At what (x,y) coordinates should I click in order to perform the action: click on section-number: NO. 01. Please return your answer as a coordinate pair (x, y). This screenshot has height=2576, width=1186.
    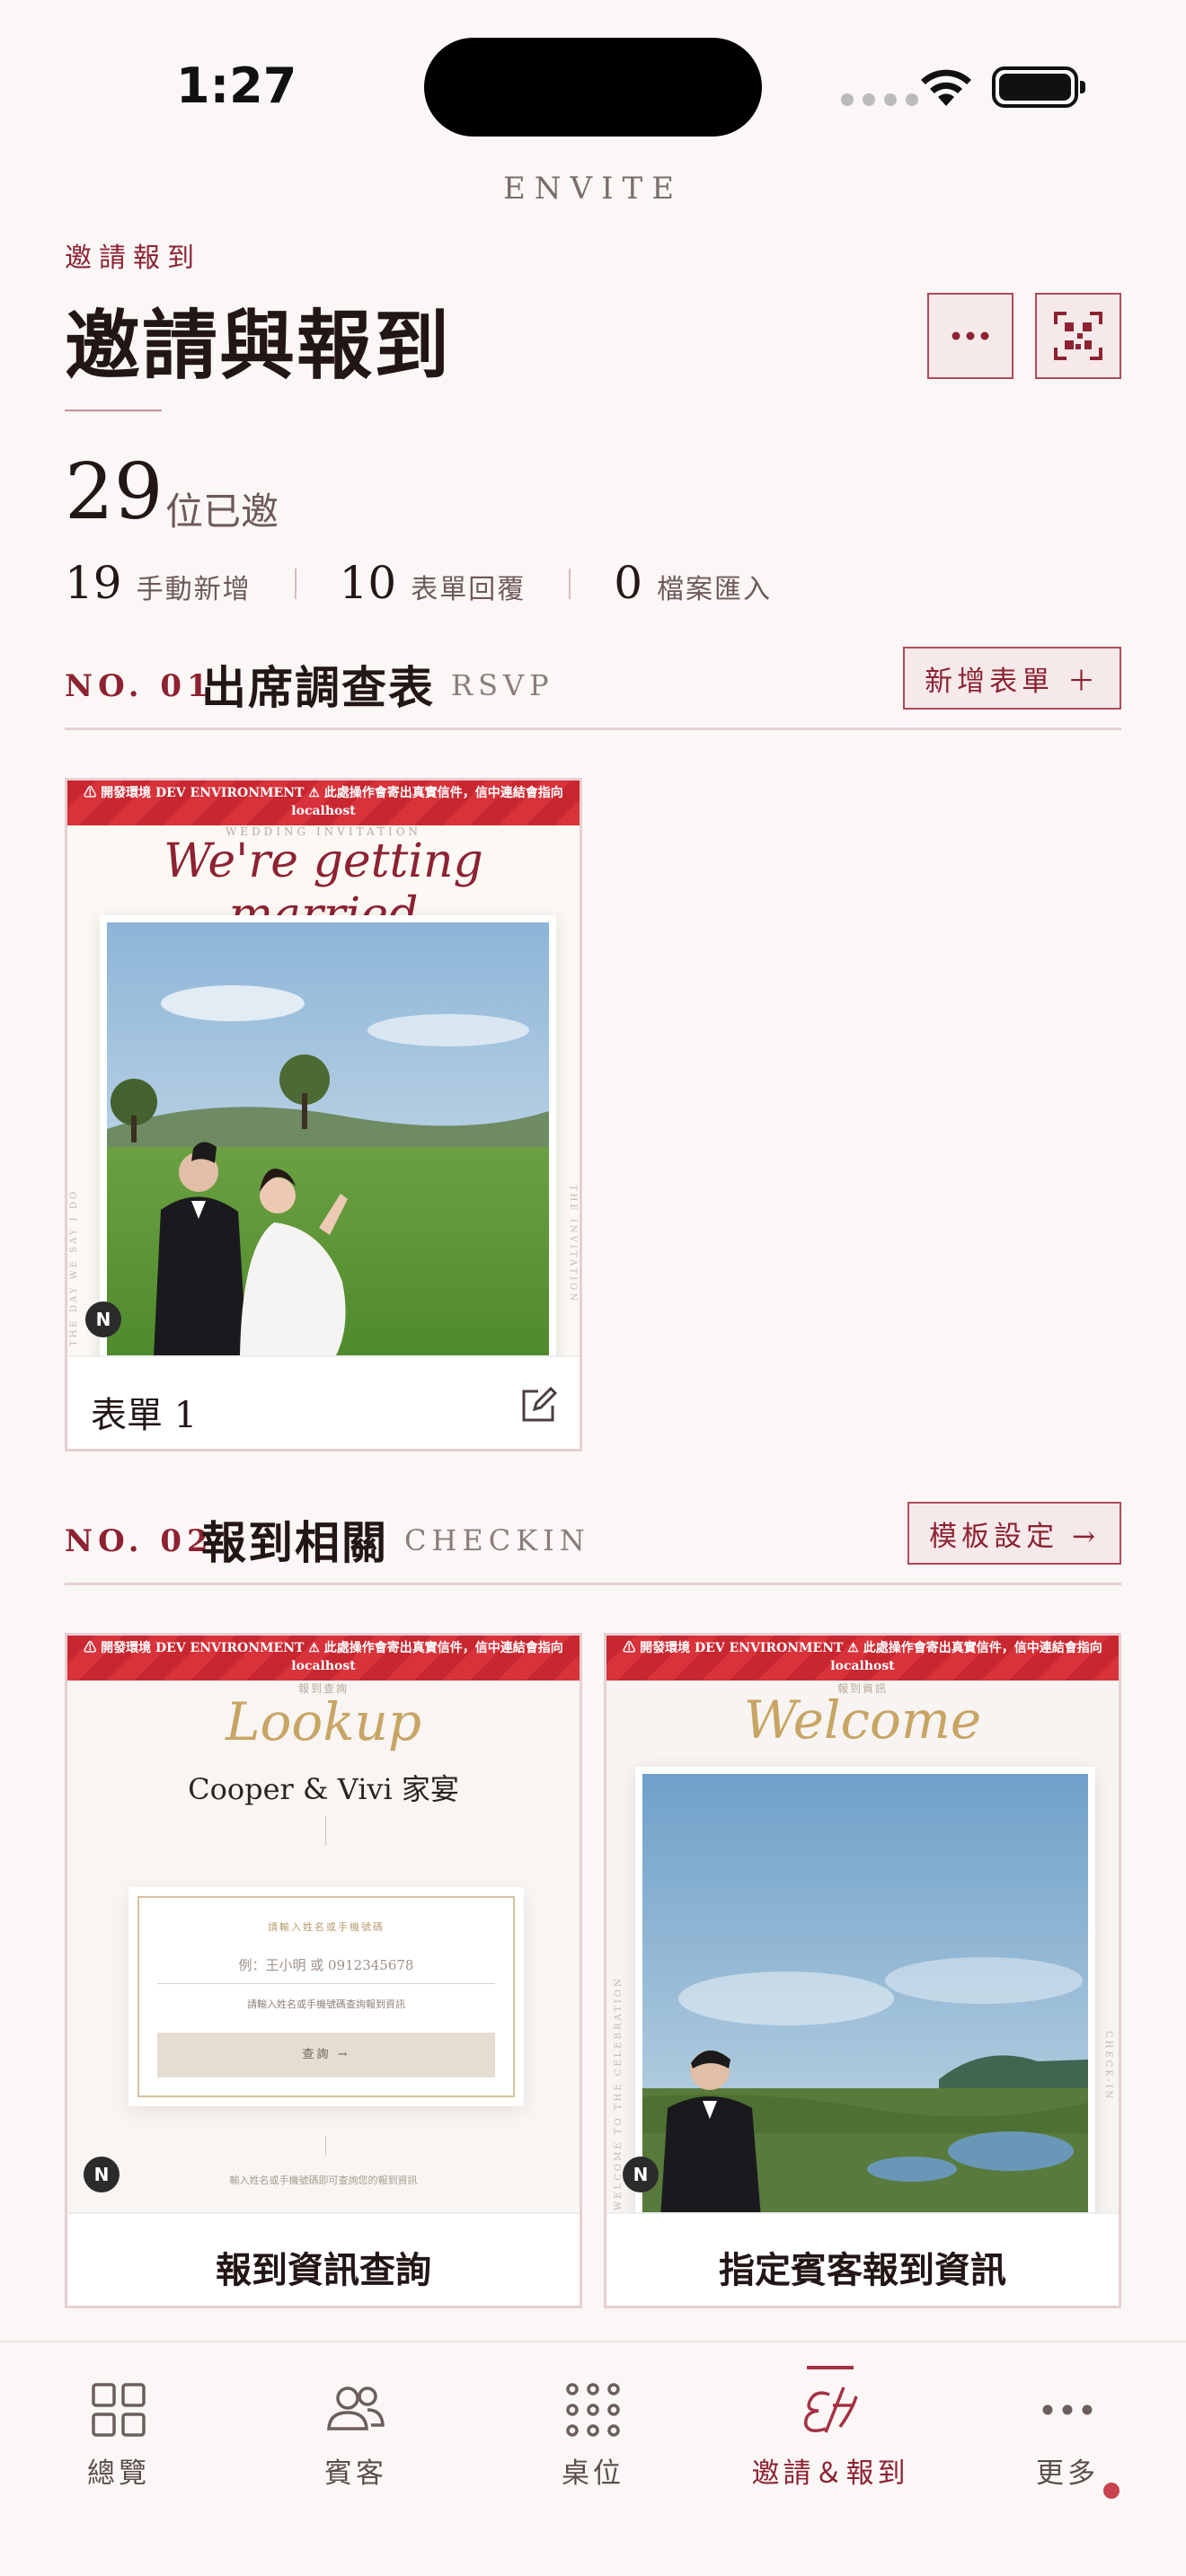
    Looking at the image, I should click on (139, 686).